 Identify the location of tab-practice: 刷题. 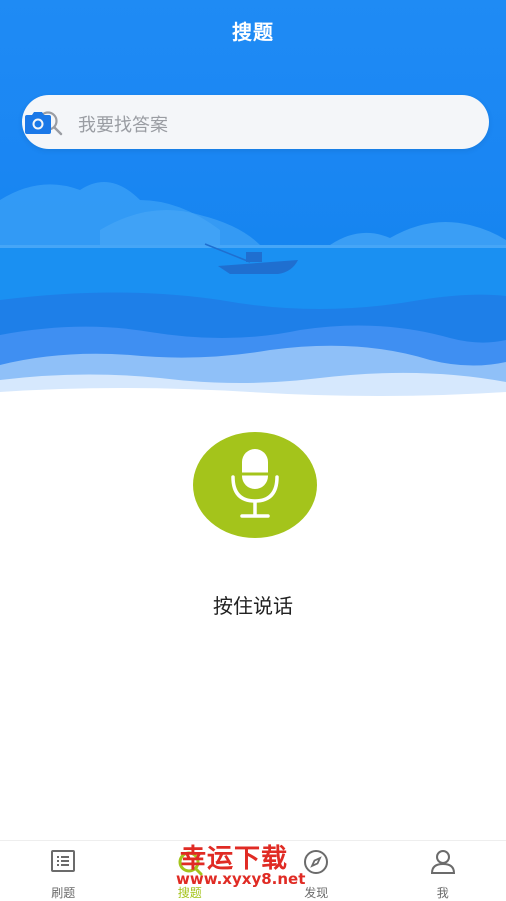
(63, 871).